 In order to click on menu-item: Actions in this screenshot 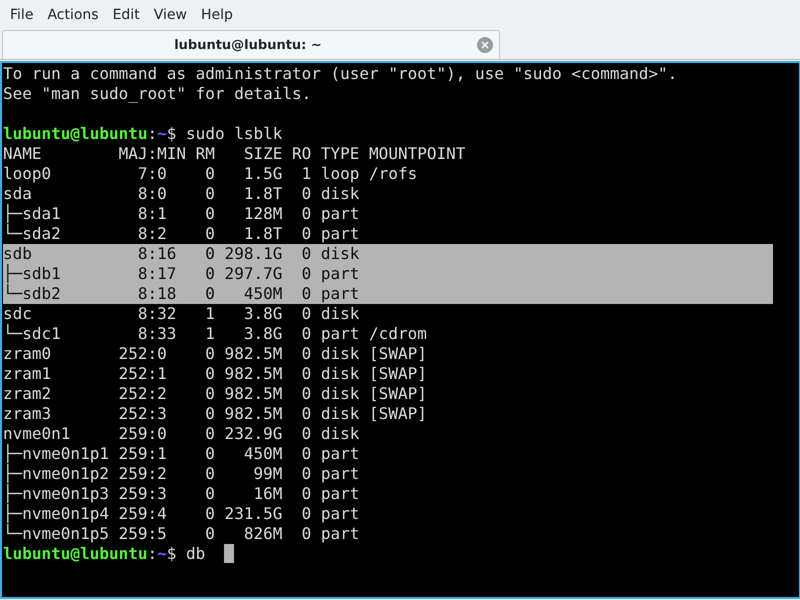, I will do `click(73, 15)`.